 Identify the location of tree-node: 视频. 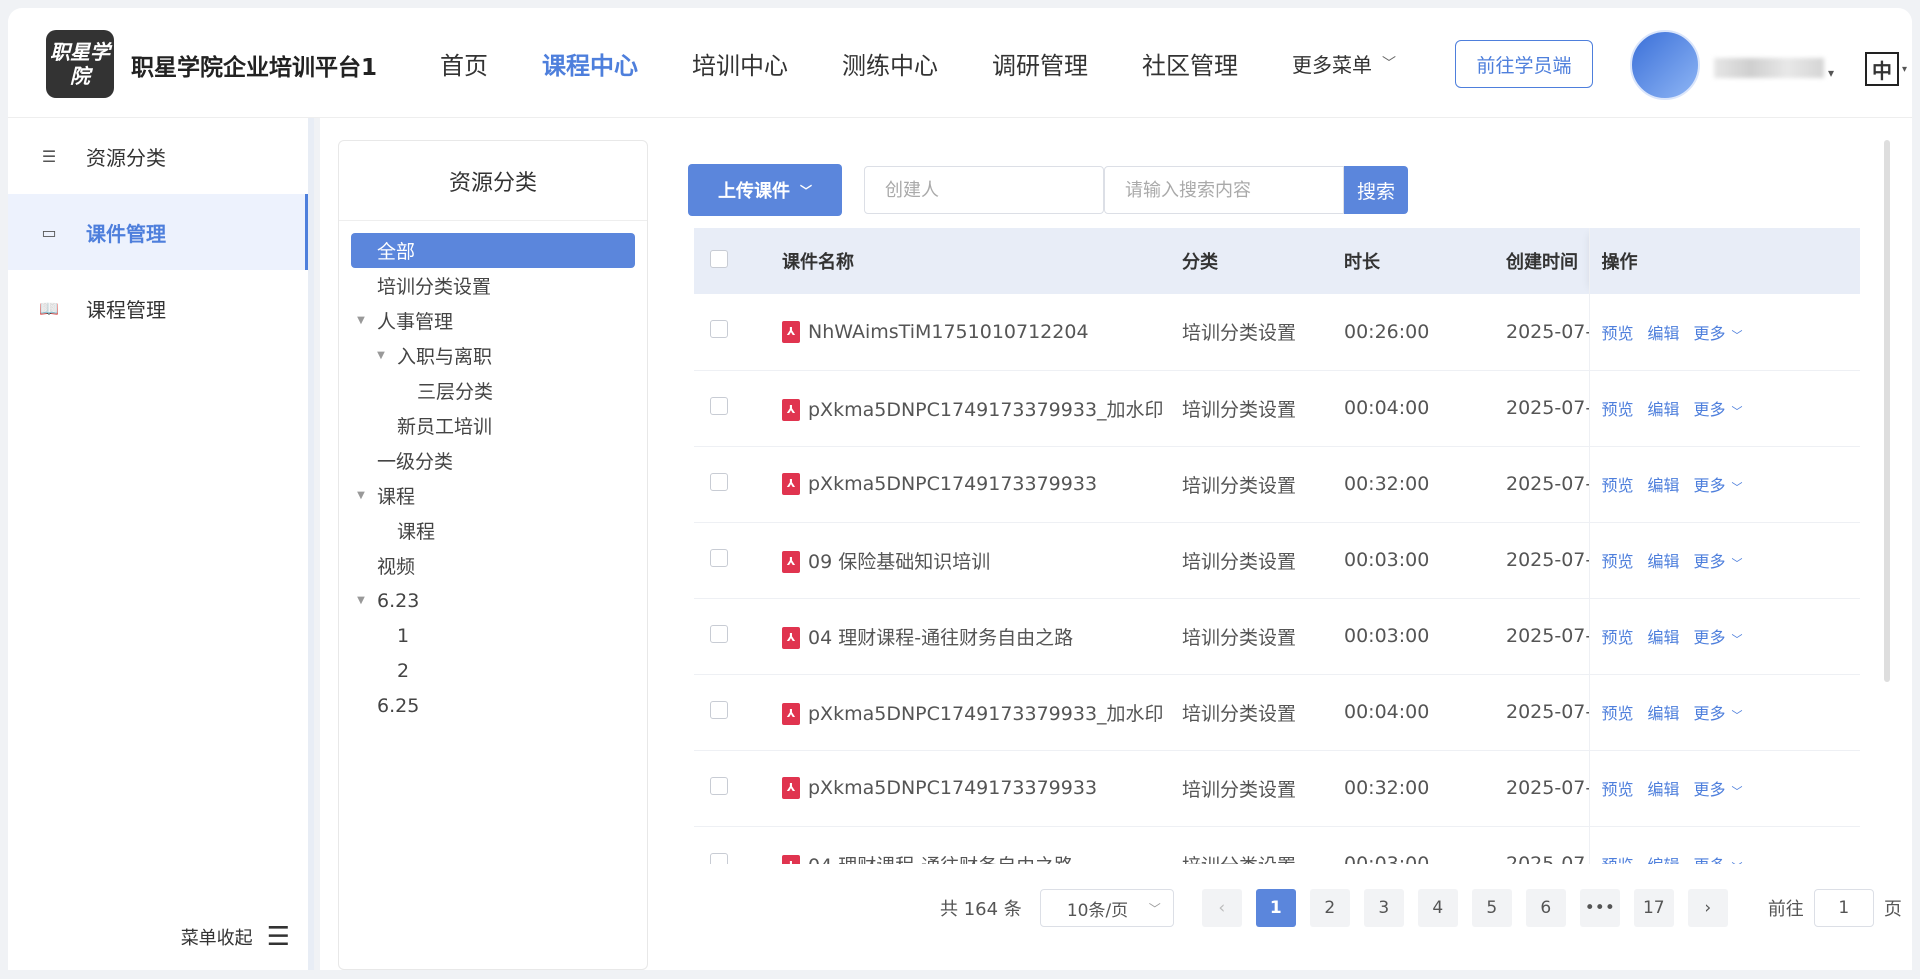
(493, 565).